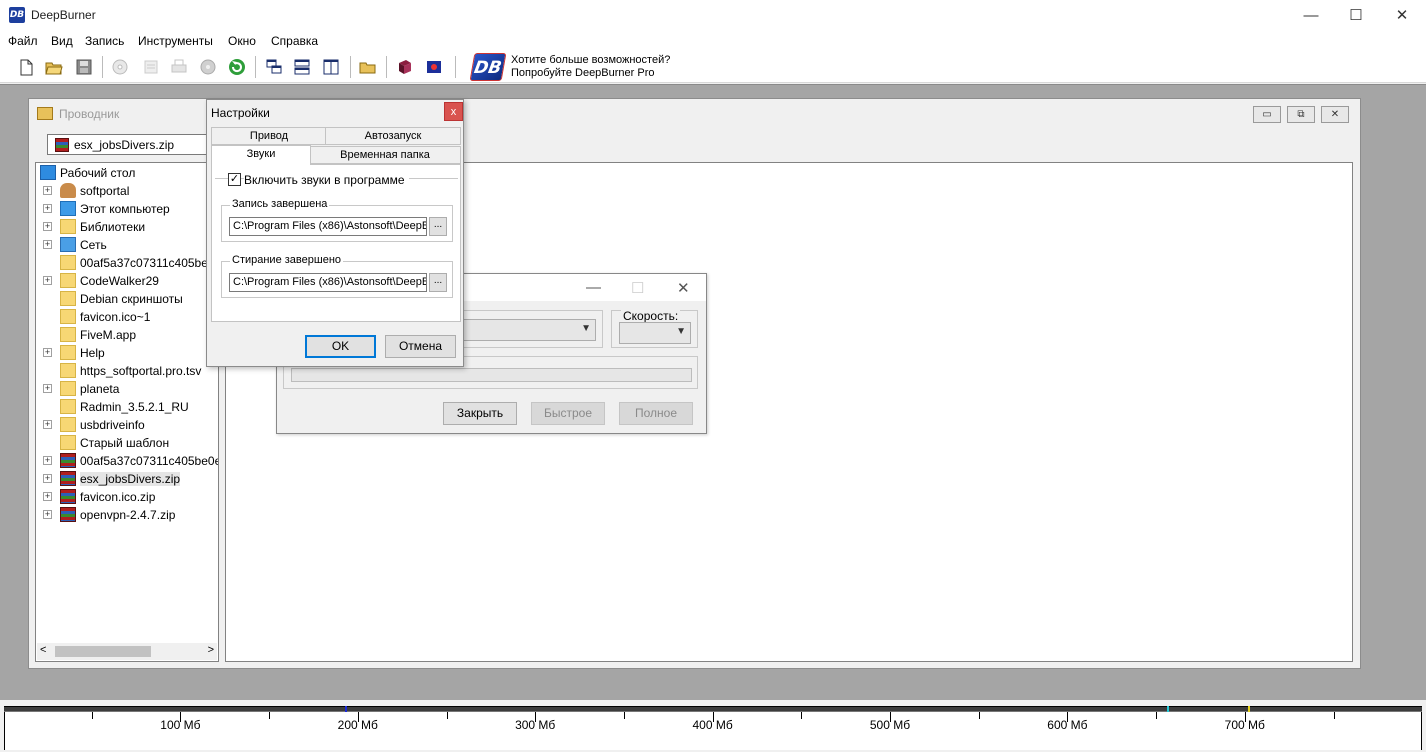  Describe the element at coordinates (637, 288) in the screenshot. I see `dialog-maximize-button: ☐` at that location.